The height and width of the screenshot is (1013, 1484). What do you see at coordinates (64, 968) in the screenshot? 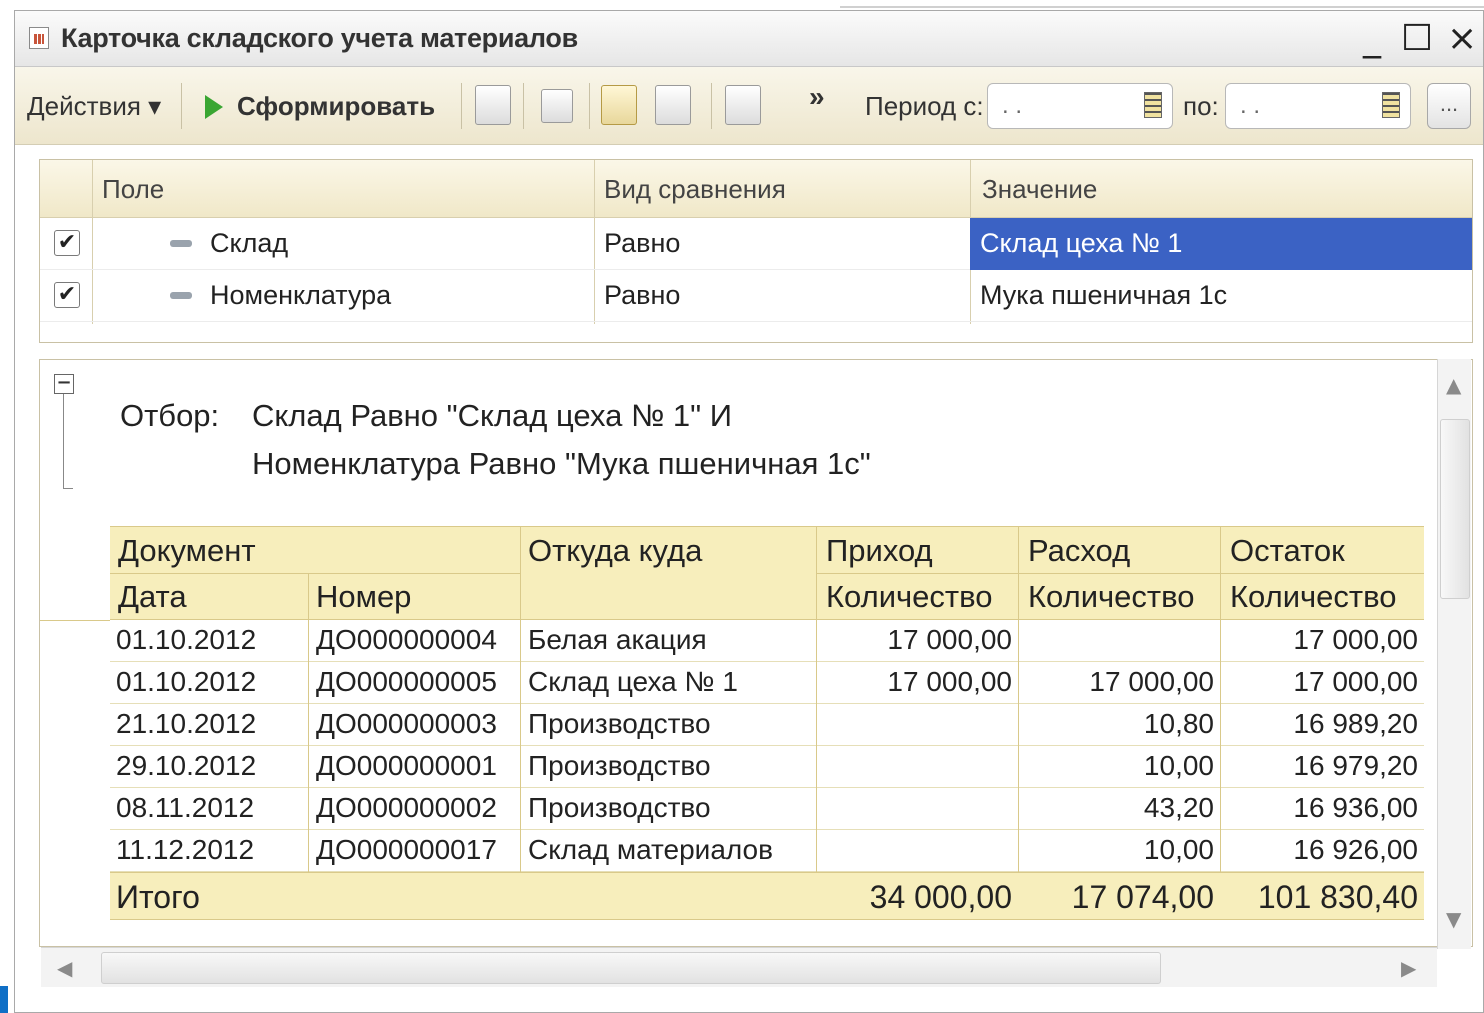
I see `scroll-left-icon: ◀` at bounding box center [64, 968].